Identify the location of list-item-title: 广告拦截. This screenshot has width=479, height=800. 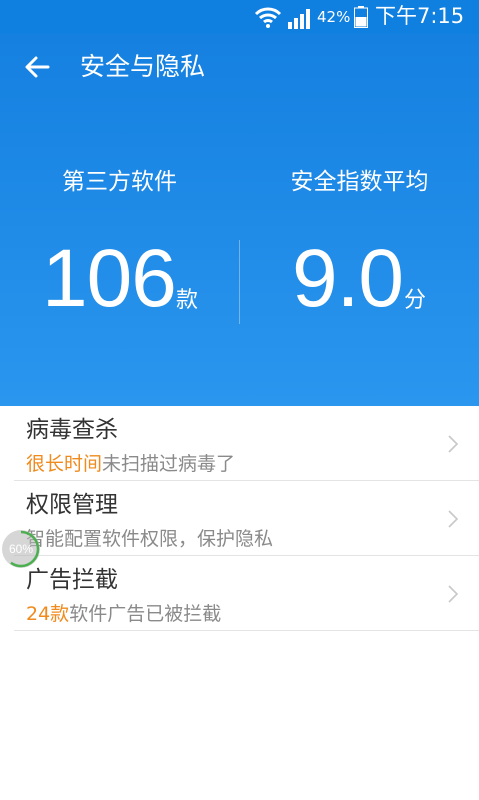
(72, 580).